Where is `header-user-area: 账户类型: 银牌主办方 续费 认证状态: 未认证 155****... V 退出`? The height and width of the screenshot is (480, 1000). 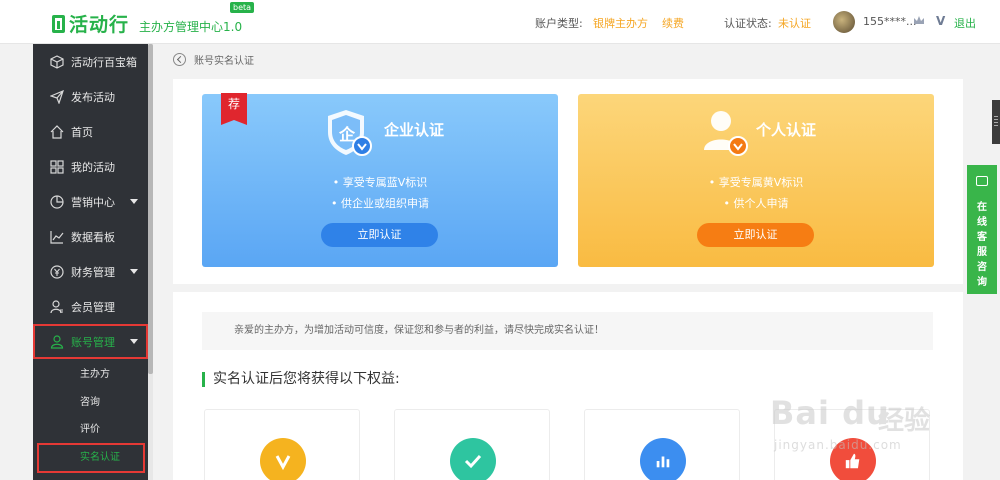
header-user-area: 账户类型: 银牌主办方 续费 认证状态: 未认证 155****... V 退出 is located at coordinates (760, 22).